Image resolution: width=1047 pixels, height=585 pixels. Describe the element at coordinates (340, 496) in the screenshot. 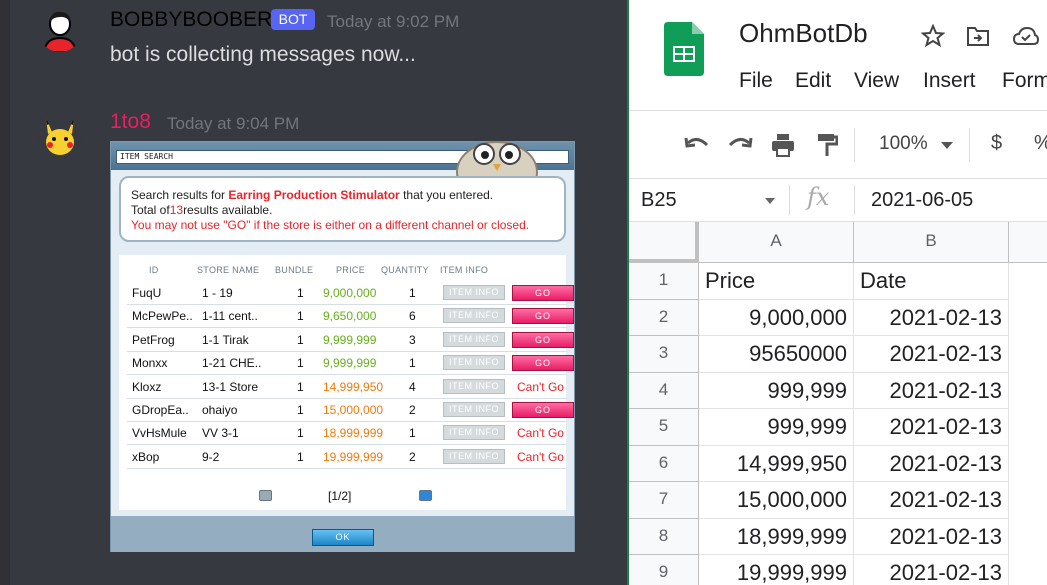

I see `pager-text: [1/2]` at that location.